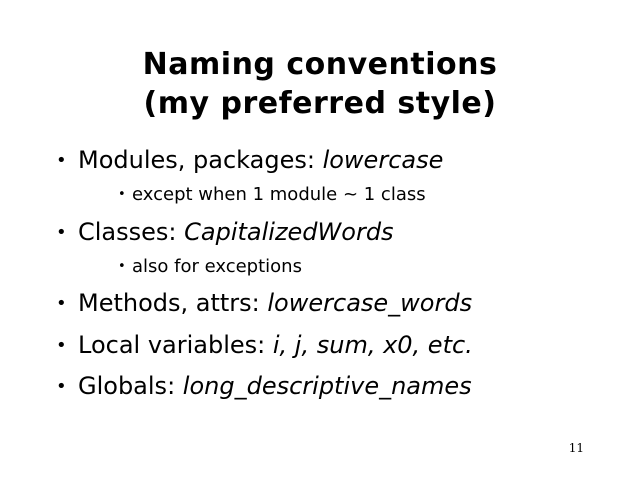  What do you see at coordinates (576, 448) in the screenshot?
I see `page-number: 11` at bounding box center [576, 448].